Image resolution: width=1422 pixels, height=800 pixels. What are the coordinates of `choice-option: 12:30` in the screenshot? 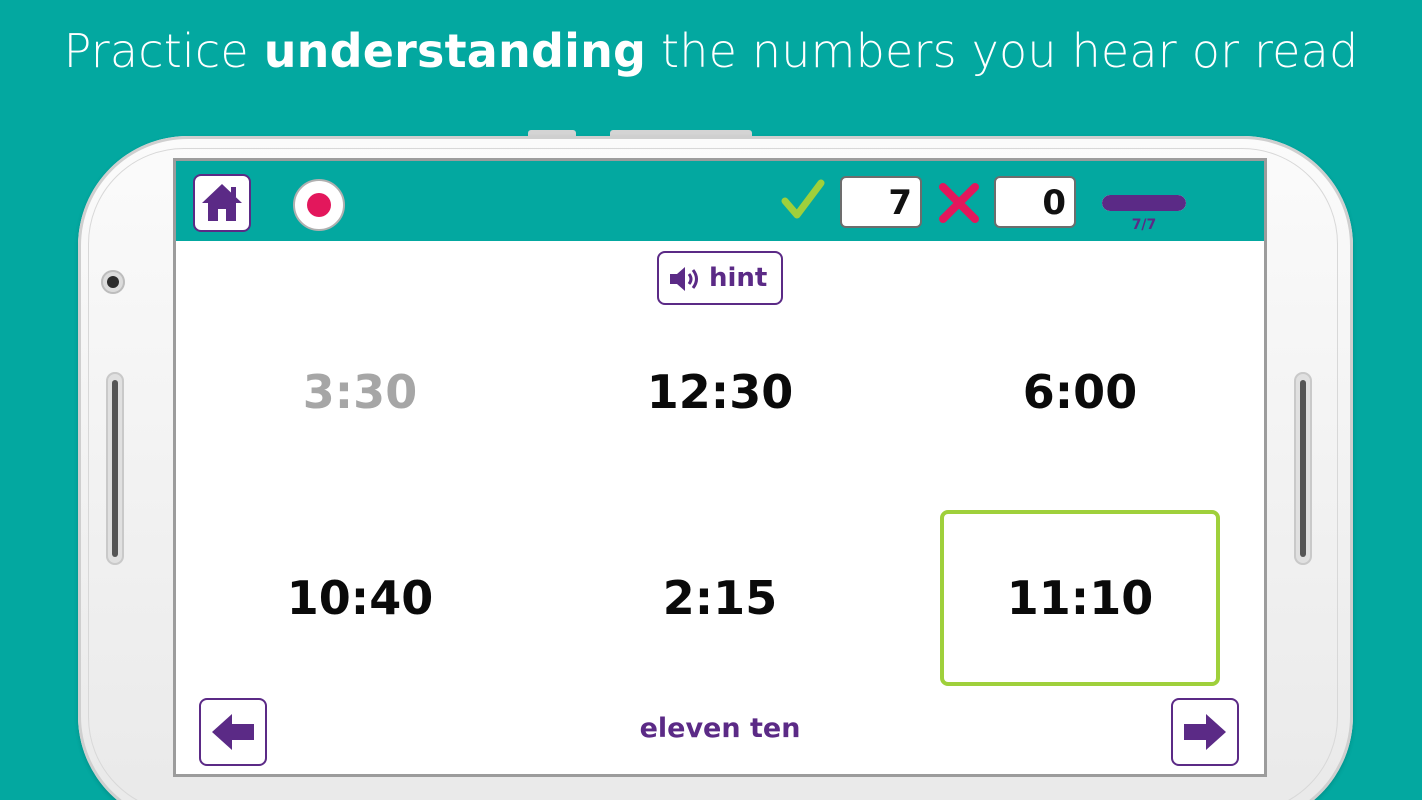 It's located at (720, 392).